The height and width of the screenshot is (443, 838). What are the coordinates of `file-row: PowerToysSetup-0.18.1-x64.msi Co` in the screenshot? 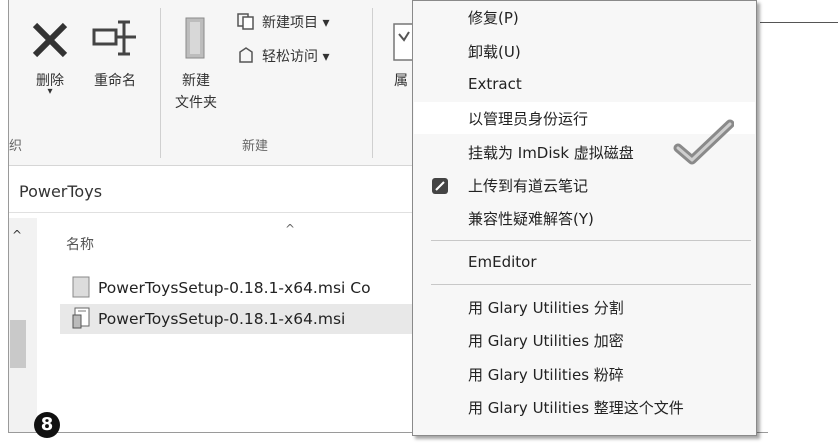 It's located at (239, 288).